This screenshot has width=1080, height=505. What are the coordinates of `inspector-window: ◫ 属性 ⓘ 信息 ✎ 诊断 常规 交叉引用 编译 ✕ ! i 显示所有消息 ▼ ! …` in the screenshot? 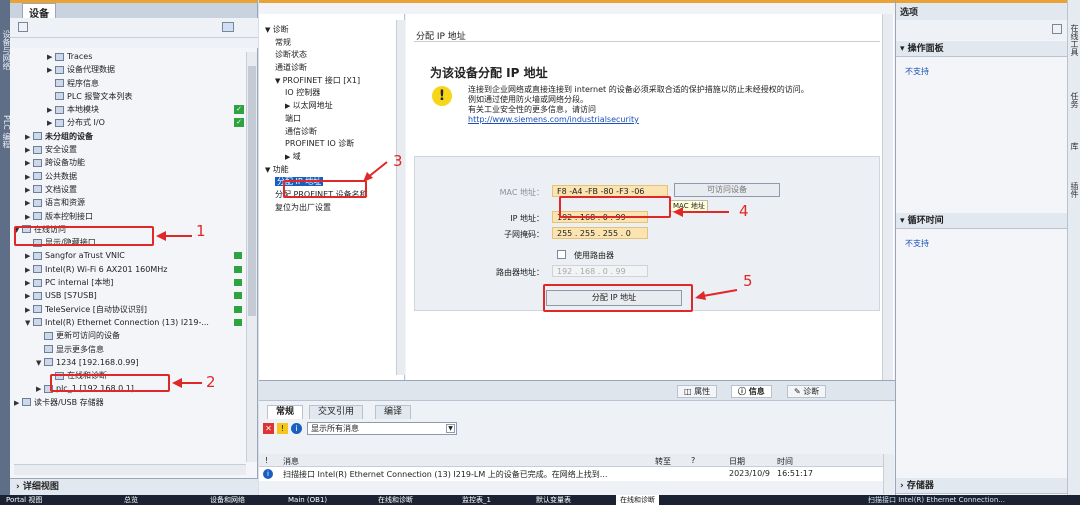 It's located at (577, 437).